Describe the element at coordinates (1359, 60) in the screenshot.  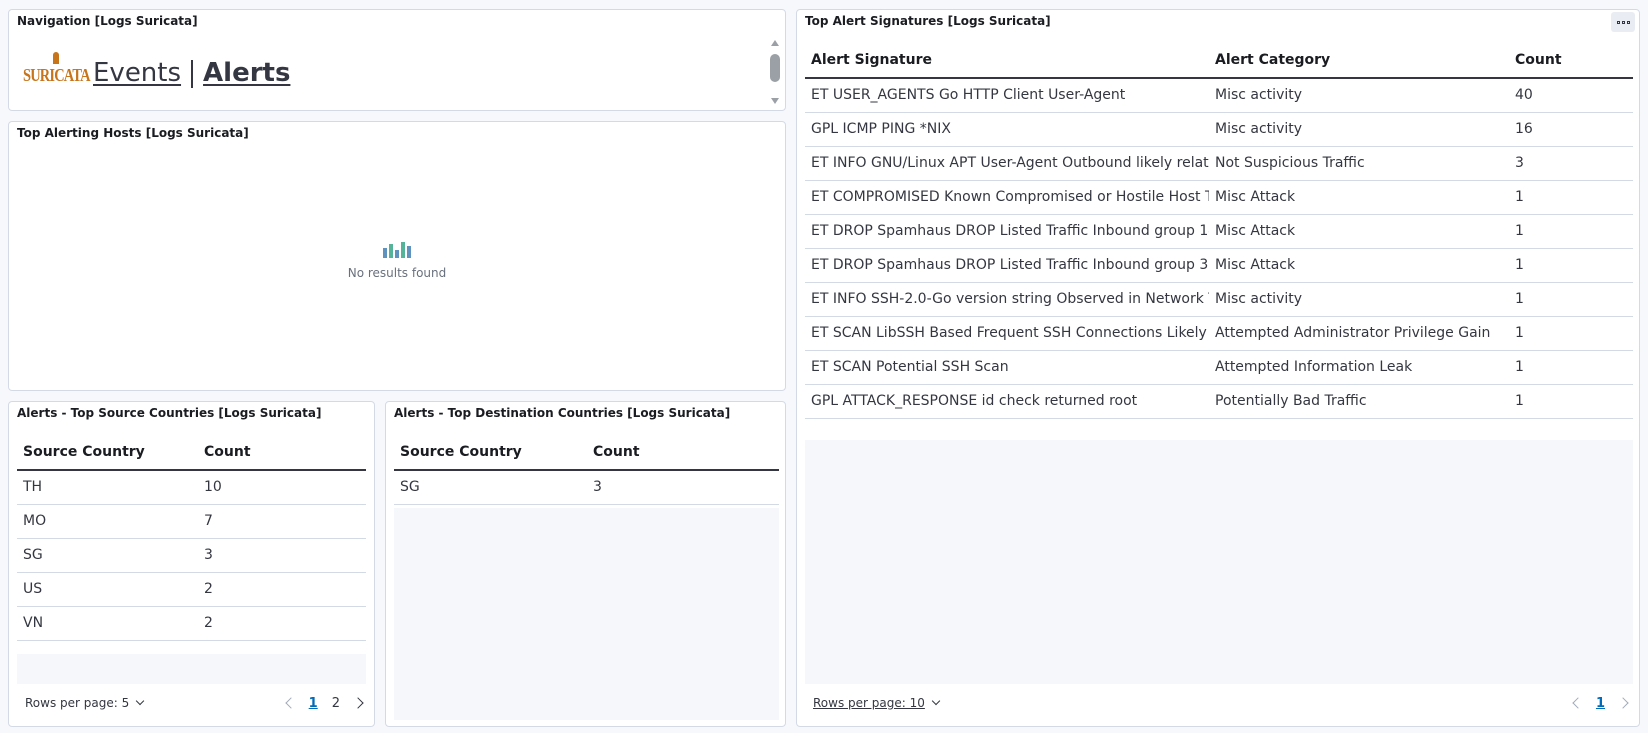
I see `column-header-alert-category: Alert Category` at that location.